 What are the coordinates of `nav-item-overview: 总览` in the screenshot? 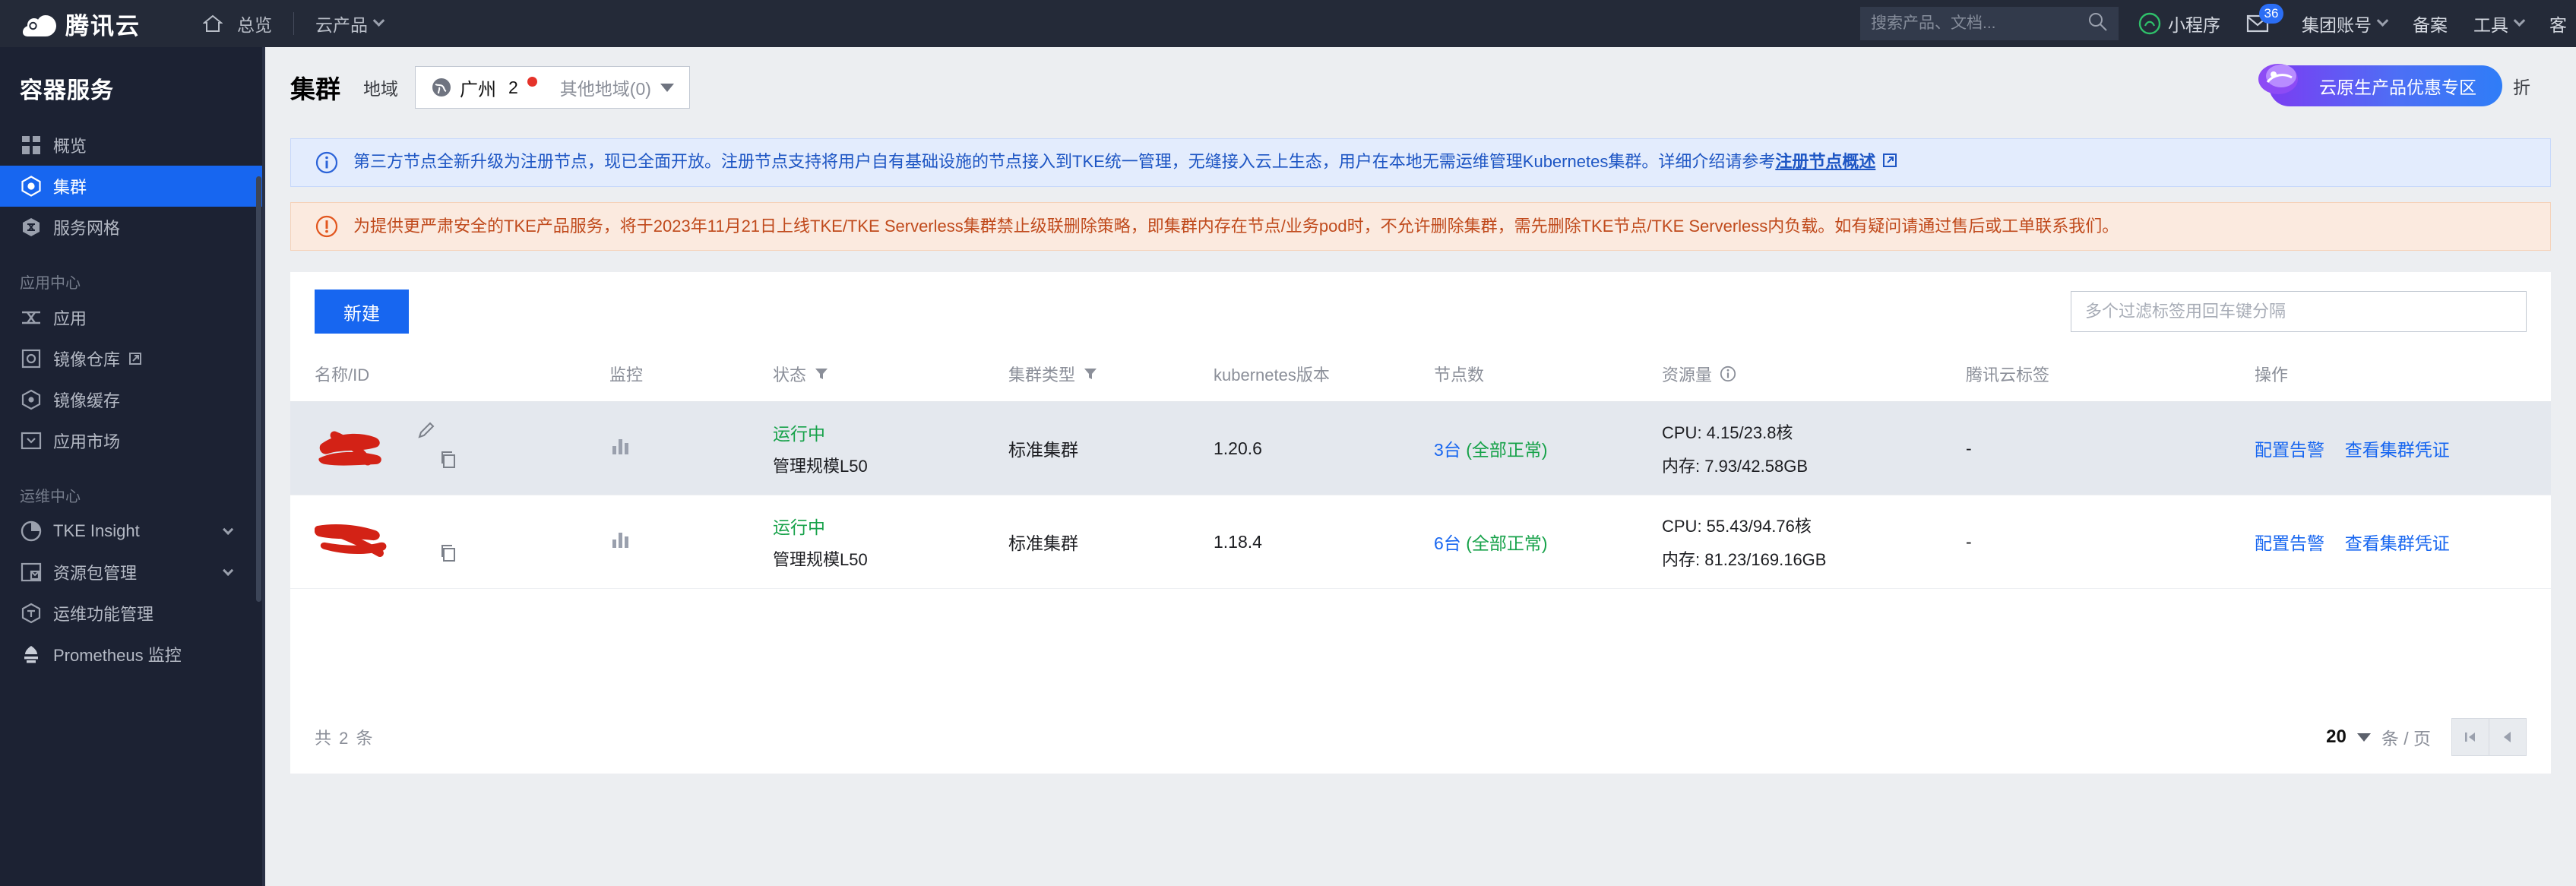 It's located at (238, 23).